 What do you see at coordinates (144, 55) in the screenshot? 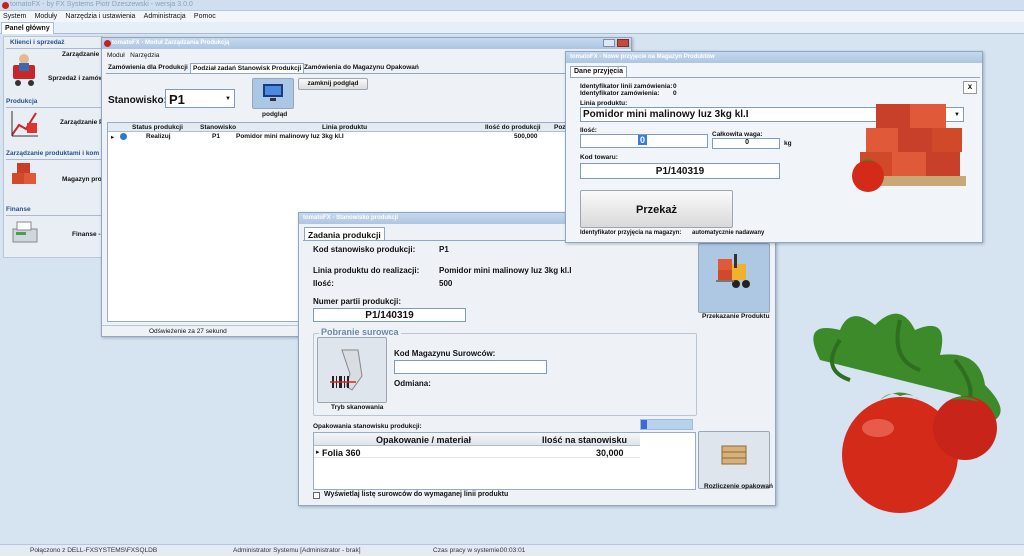
I see `menu-tools: Narzędzia` at bounding box center [144, 55].